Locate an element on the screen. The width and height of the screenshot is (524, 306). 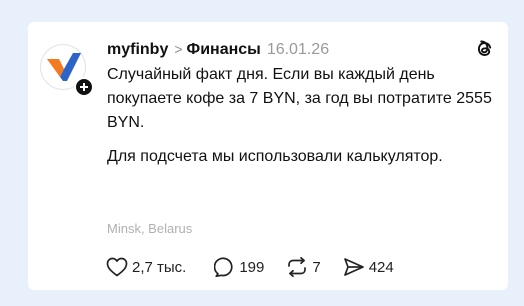
post-header: myfinby > Финансы 16.01.26 is located at coordinates (218, 49).